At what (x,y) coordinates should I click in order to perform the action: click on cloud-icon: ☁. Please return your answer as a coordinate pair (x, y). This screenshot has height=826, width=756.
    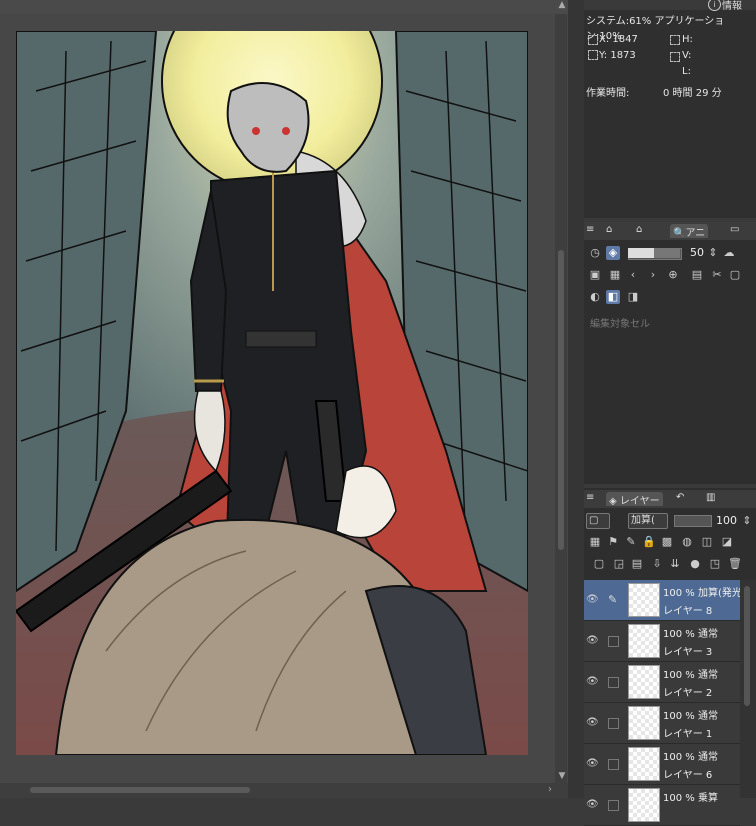
    Looking at the image, I should click on (729, 253).